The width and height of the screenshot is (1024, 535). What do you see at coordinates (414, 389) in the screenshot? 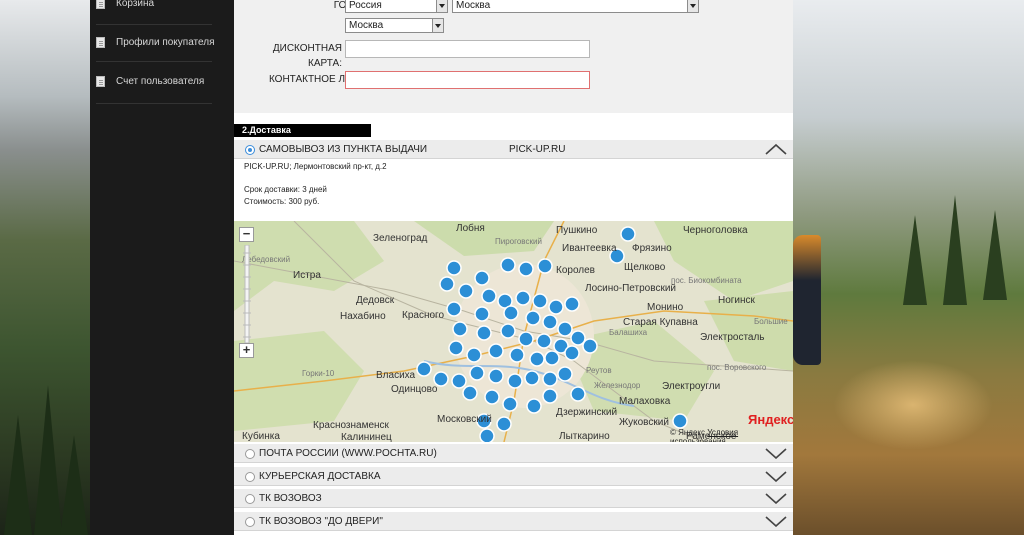
I see `map-label-city: Одинцово` at bounding box center [414, 389].